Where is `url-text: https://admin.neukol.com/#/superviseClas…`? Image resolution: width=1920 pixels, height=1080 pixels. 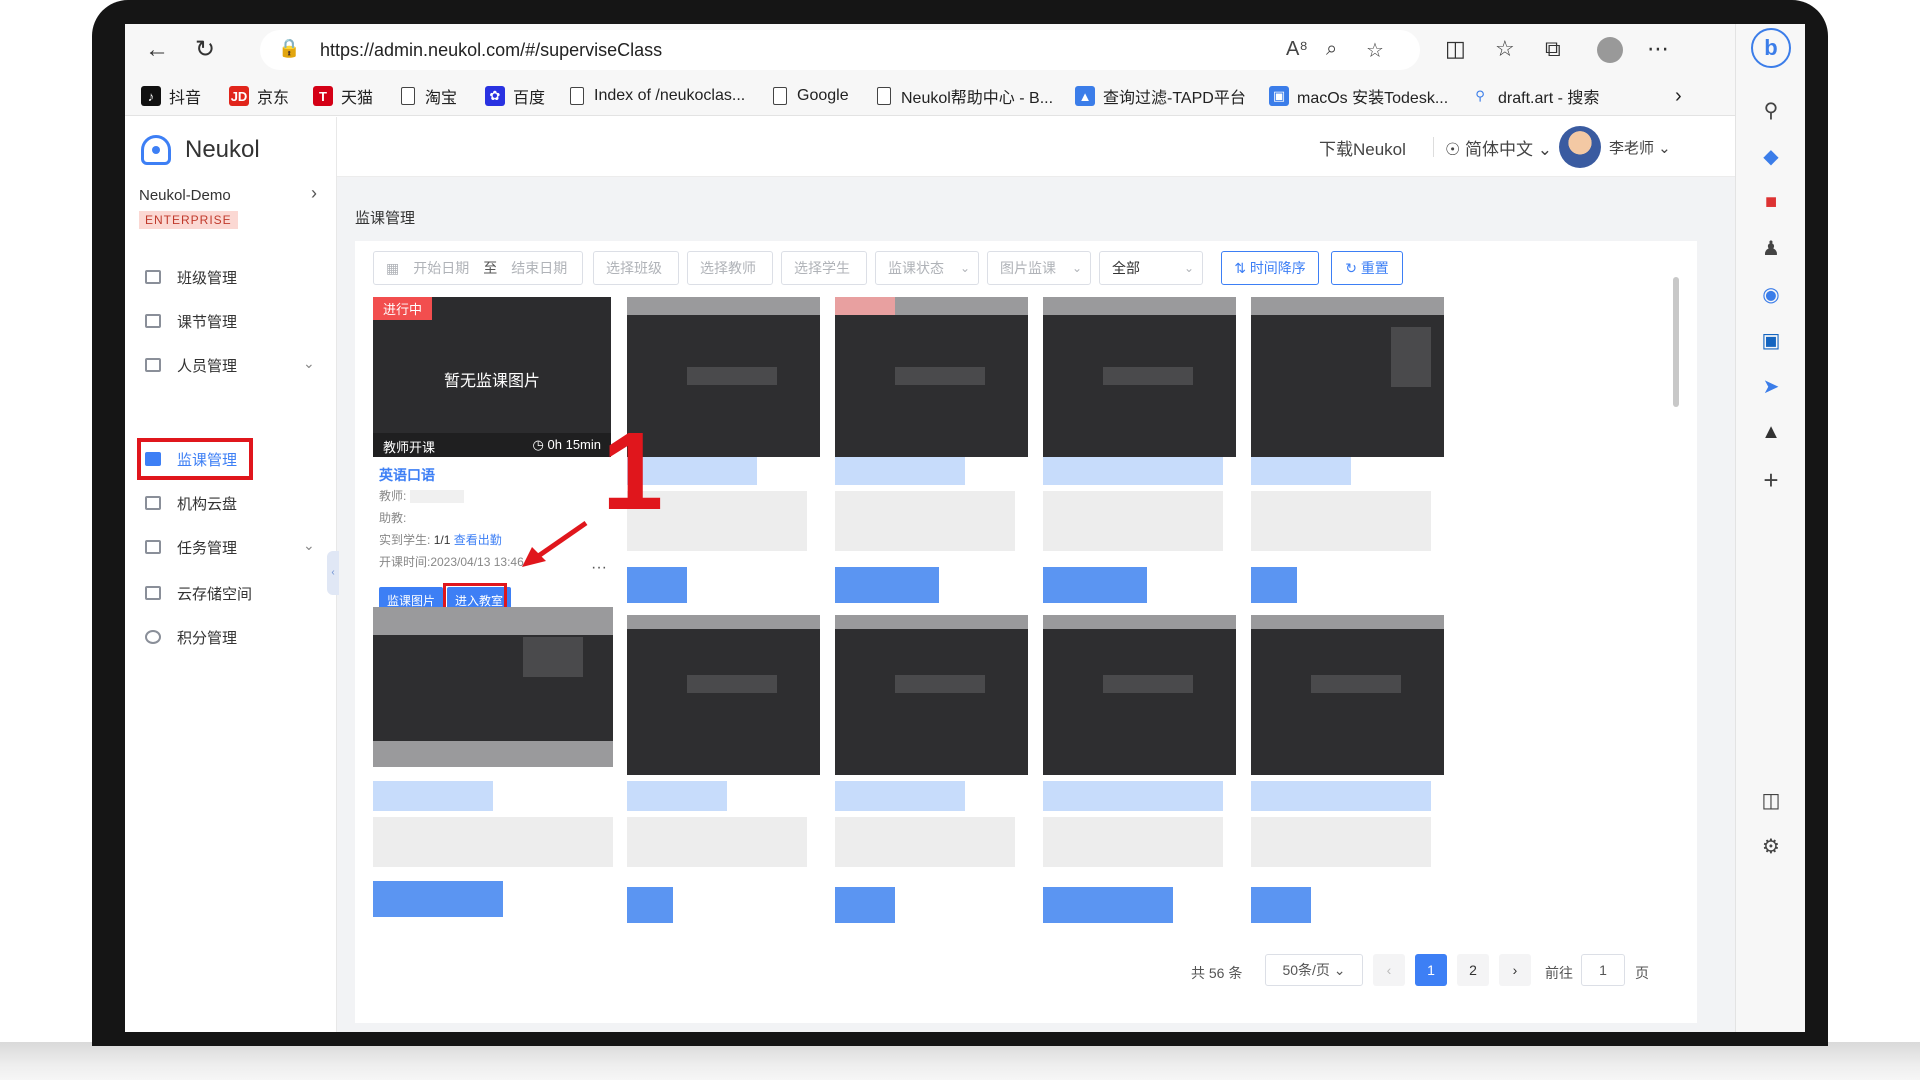
url-text: https://admin.neukol.com/#/superviseClas… is located at coordinates (491, 50).